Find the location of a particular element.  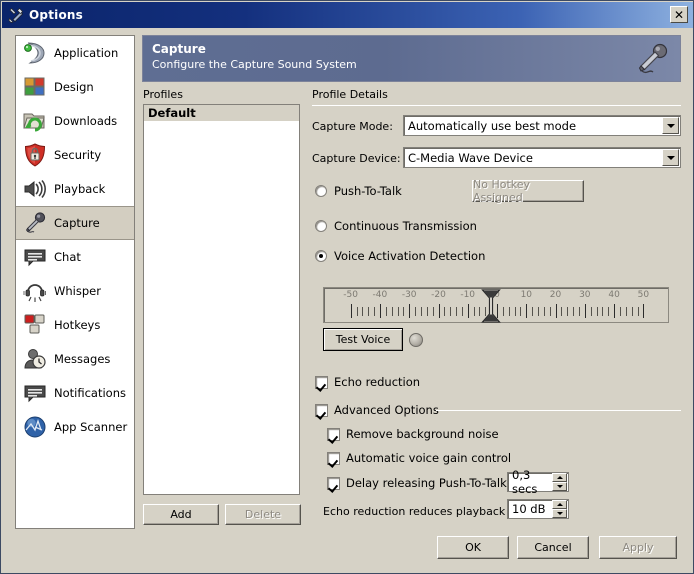

app-scanner-icon is located at coordinates (35, 427).